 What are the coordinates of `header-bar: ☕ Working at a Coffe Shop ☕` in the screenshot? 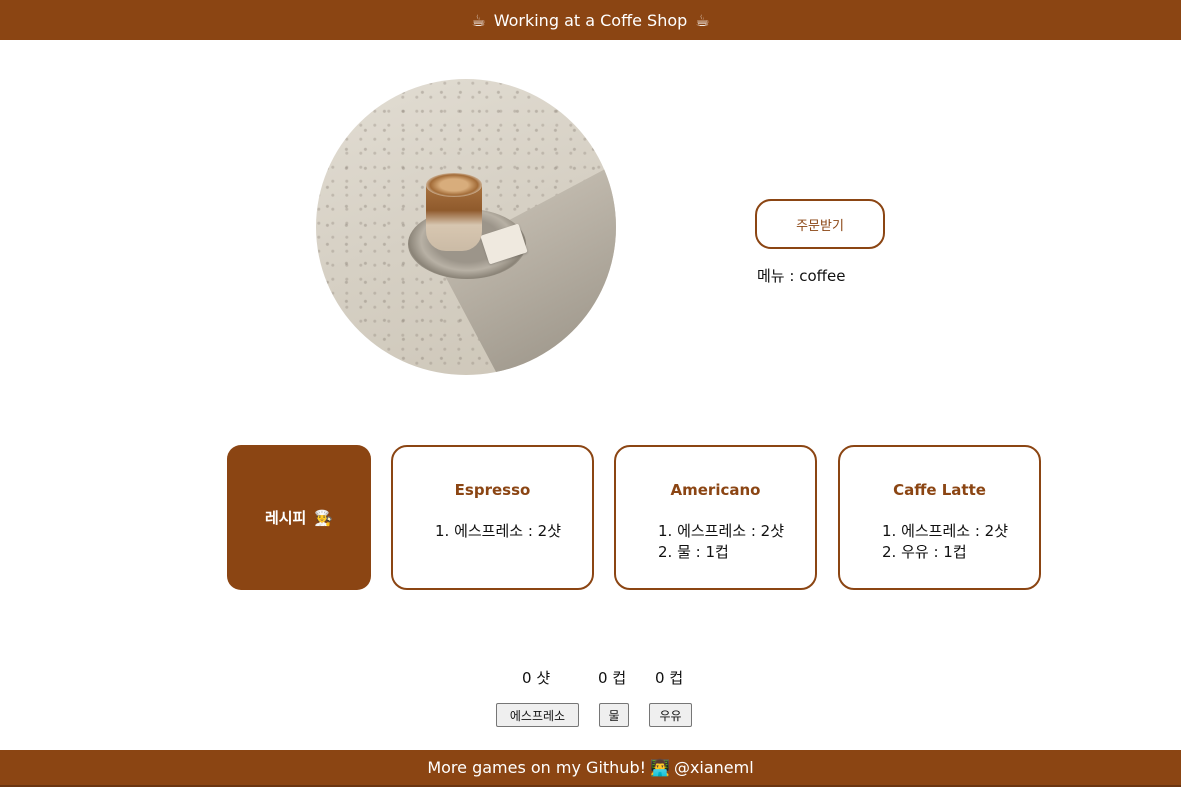 It's located at (590, 20).